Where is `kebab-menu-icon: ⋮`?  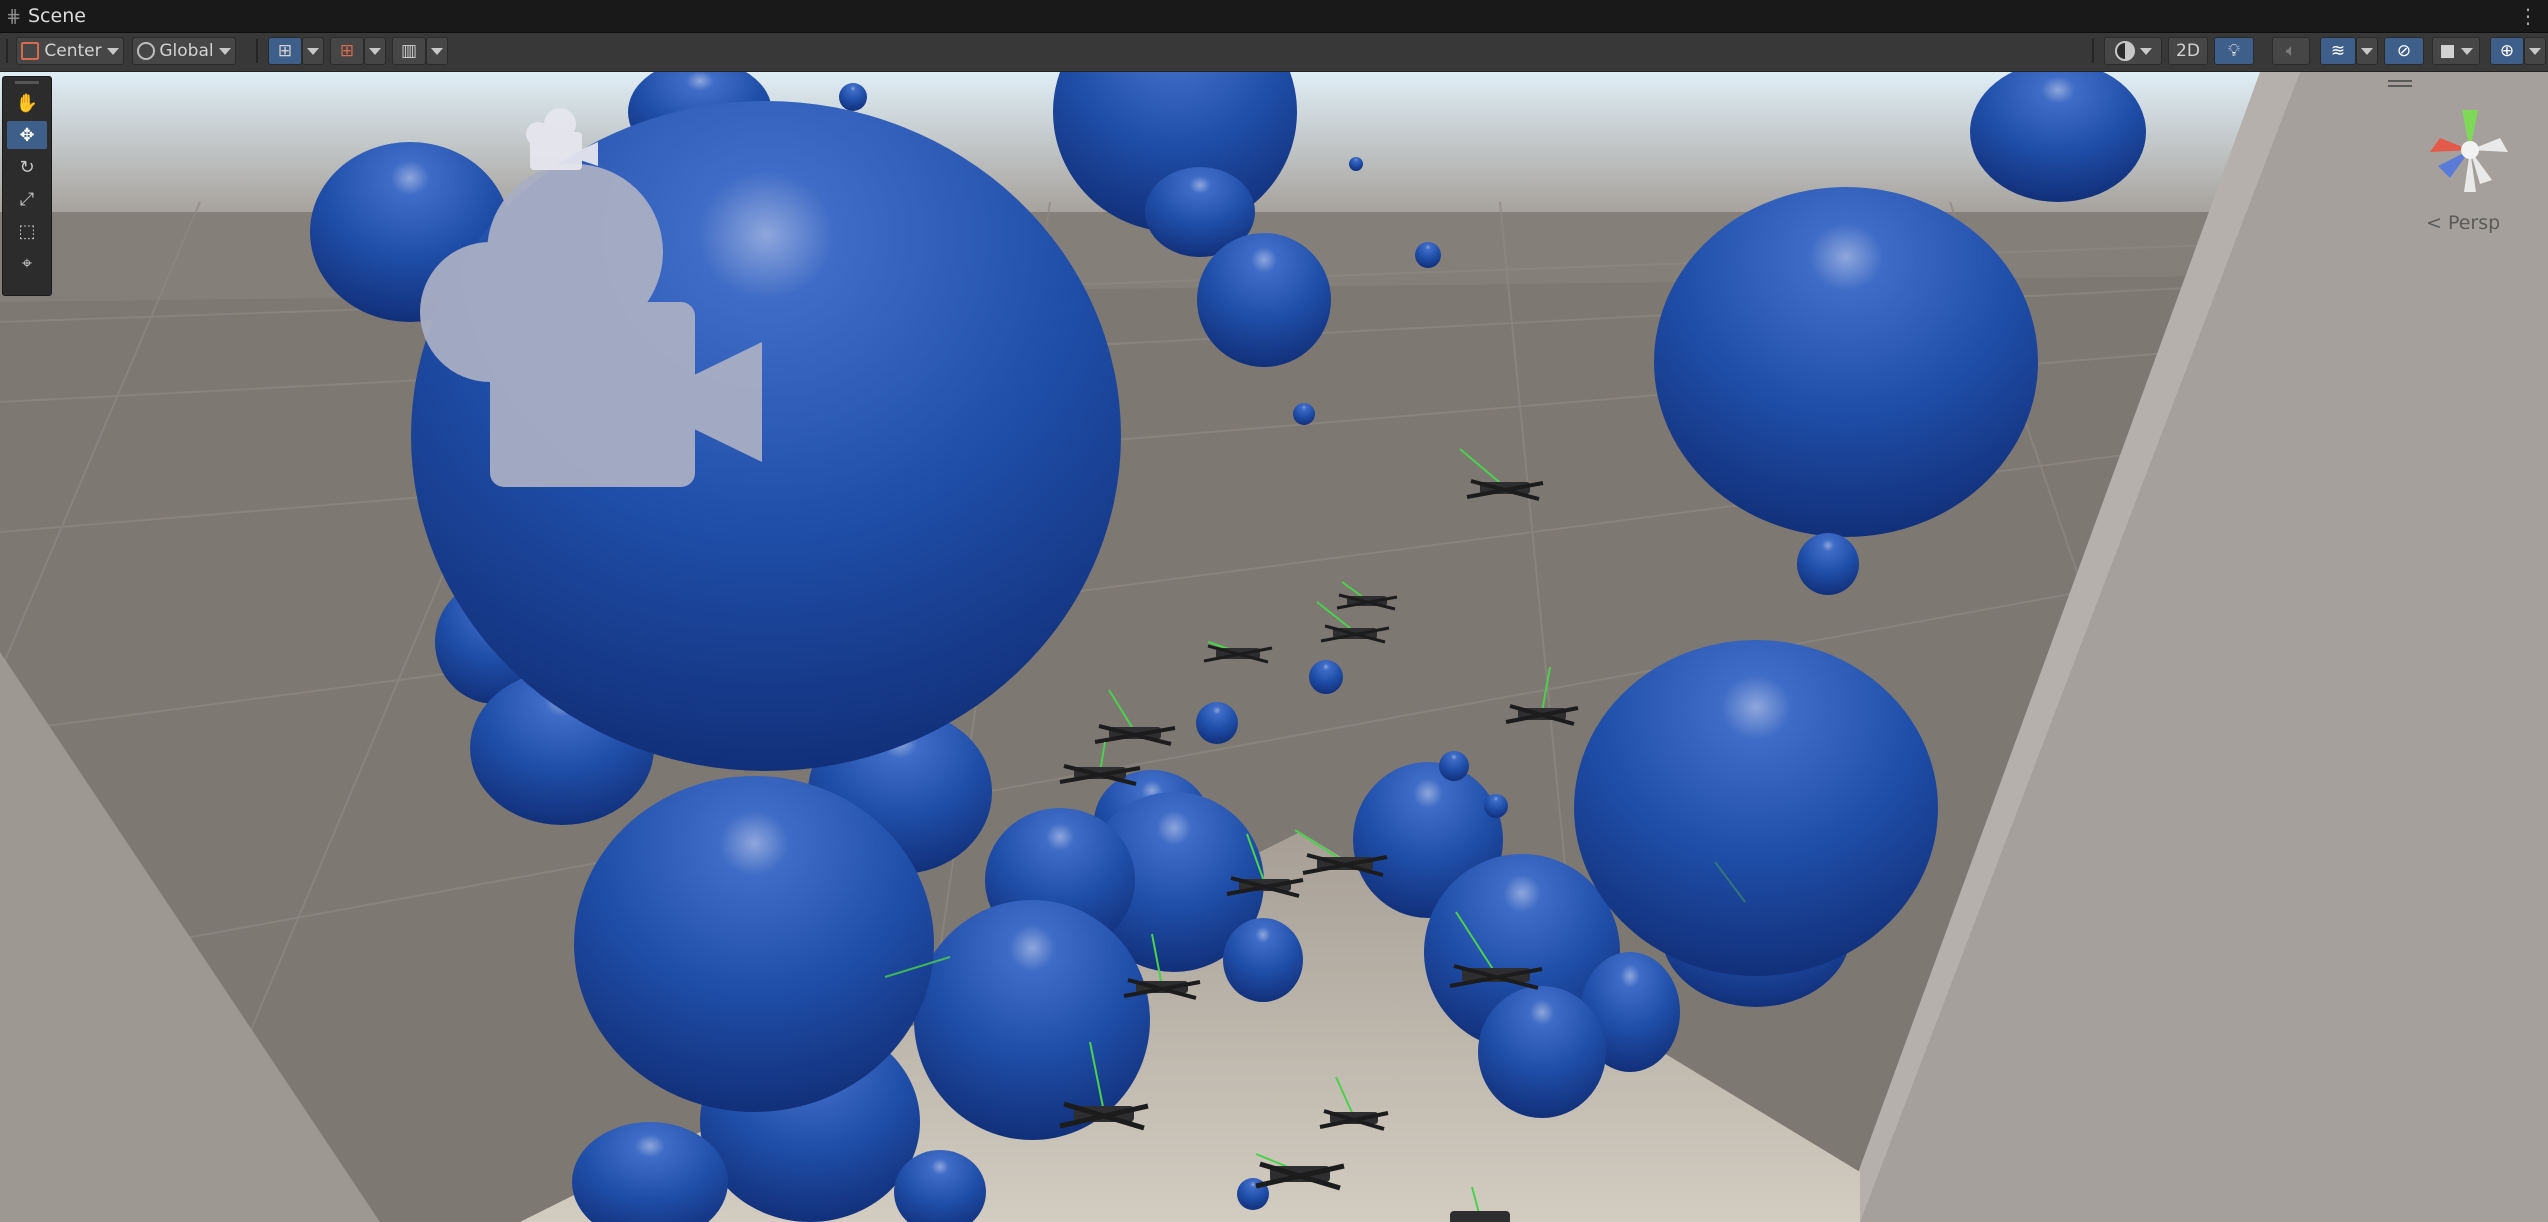
kebab-menu-icon: ⋮ is located at coordinates (2528, 16).